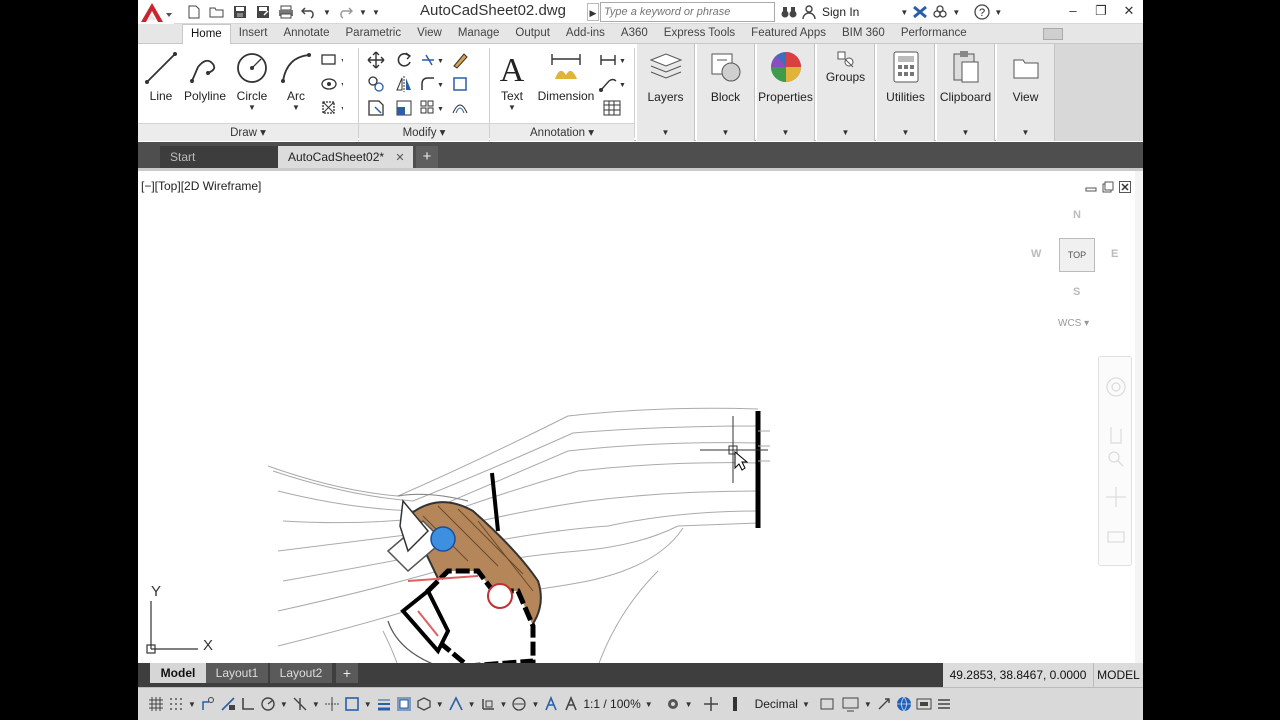 Image resolution: width=1280 pixels, height=720 pixels. I want to click on tab-annotate: Annotate, so click(306, 34).